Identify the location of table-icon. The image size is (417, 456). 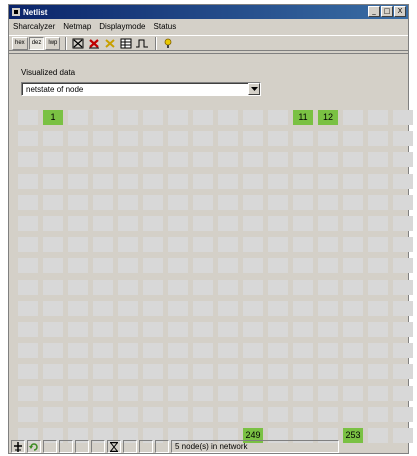
(126, 43).